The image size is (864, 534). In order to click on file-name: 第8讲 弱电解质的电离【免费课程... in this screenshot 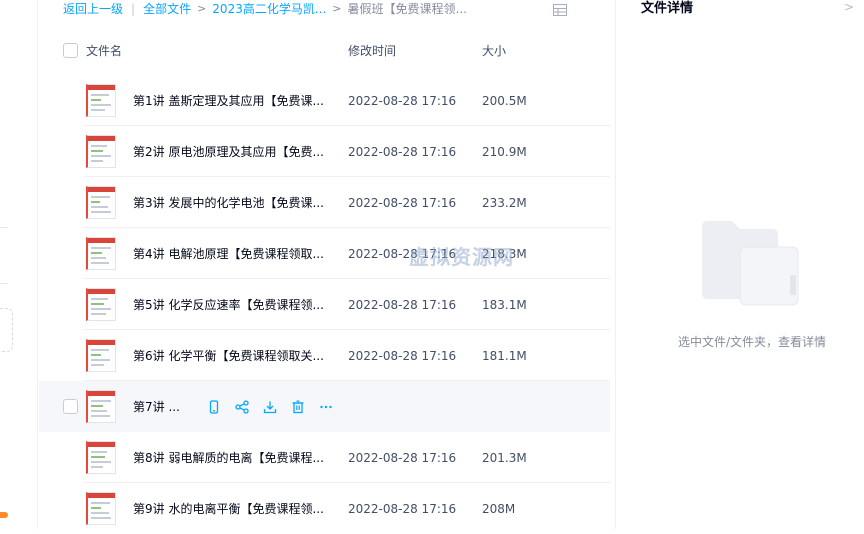, I will do `click(231, 458)`.